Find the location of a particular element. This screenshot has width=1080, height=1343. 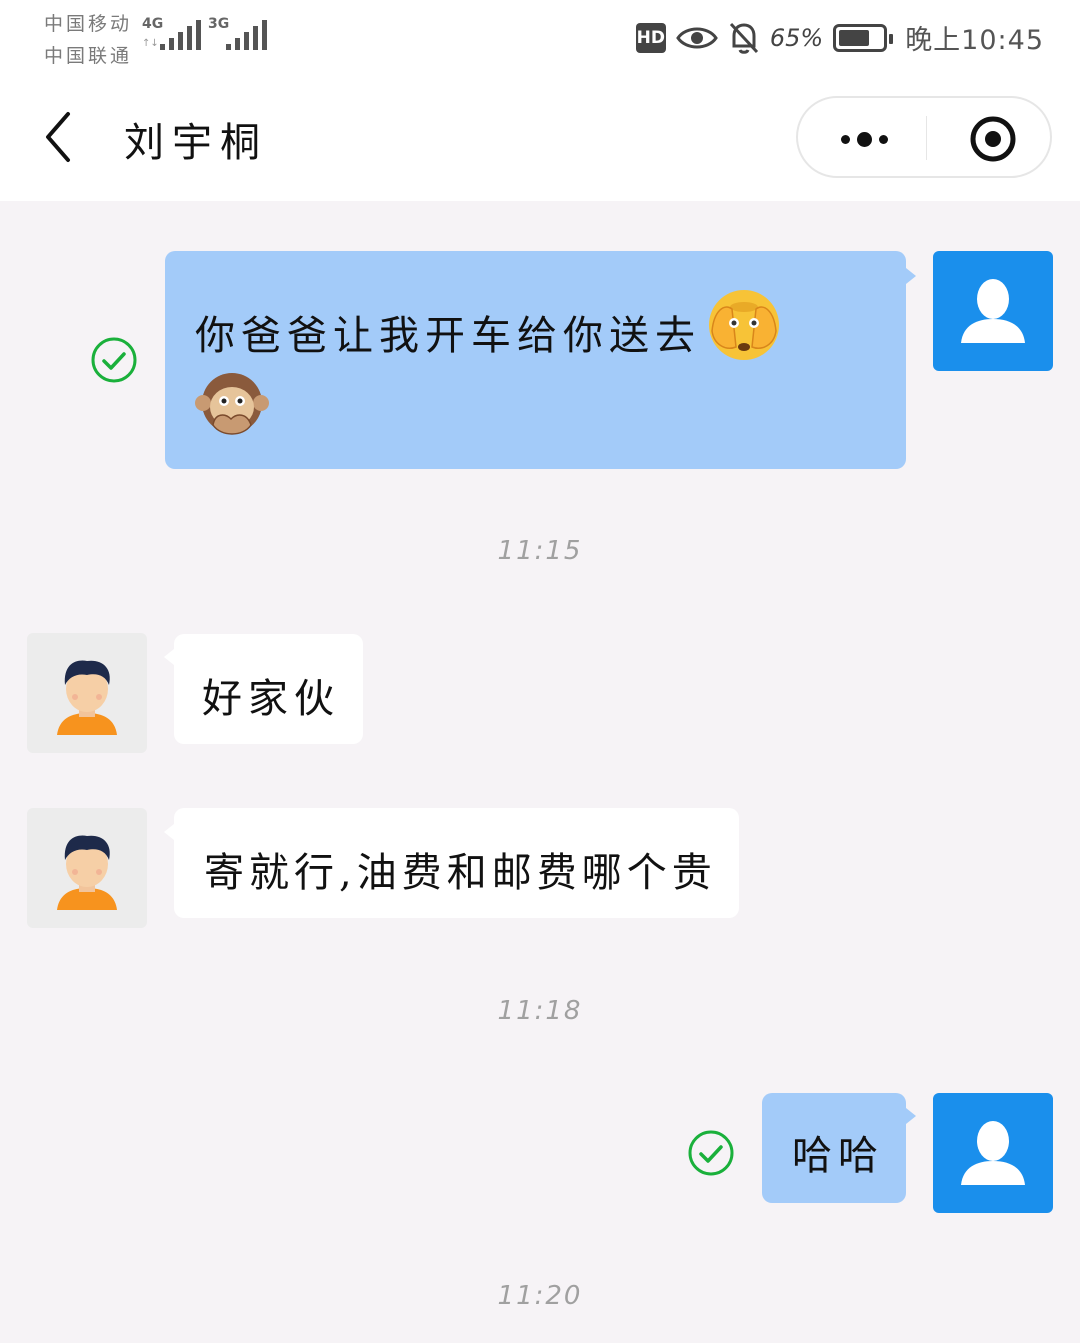

bell-muted-icon is located at coordinates (743, 38).